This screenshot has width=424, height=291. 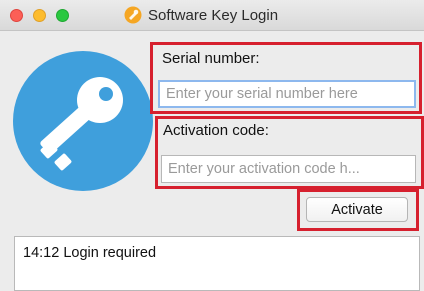 I want to click on zoom-window-button, so click(x=62, y=15).